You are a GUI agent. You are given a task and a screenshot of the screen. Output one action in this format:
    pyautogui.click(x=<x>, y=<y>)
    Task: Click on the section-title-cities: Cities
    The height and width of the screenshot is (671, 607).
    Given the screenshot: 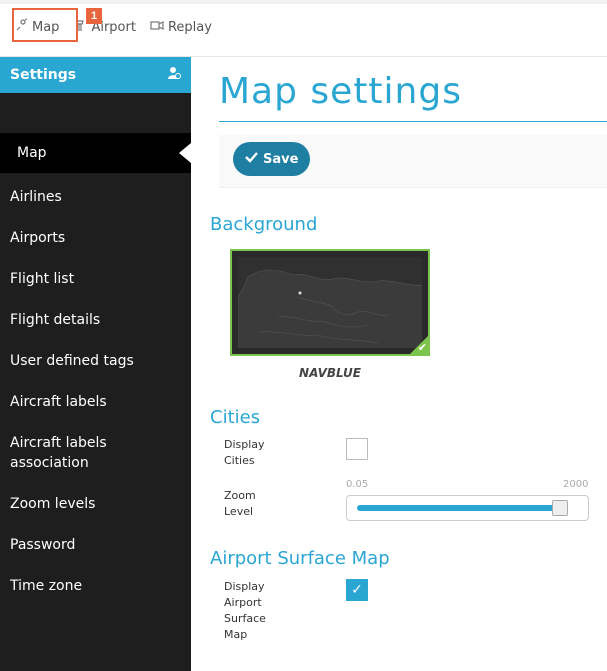 What is the action you would take?
    pyautogui.click(x=235, y=417)
    